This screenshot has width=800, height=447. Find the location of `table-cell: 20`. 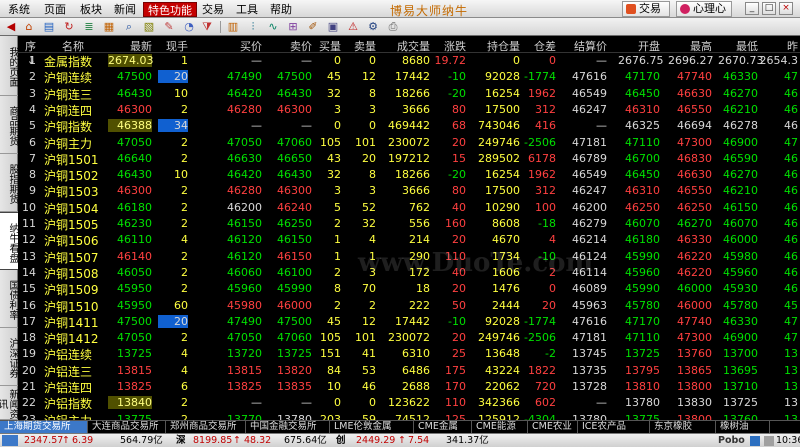

table-cell: 20 is located at coordinates (549, 305).